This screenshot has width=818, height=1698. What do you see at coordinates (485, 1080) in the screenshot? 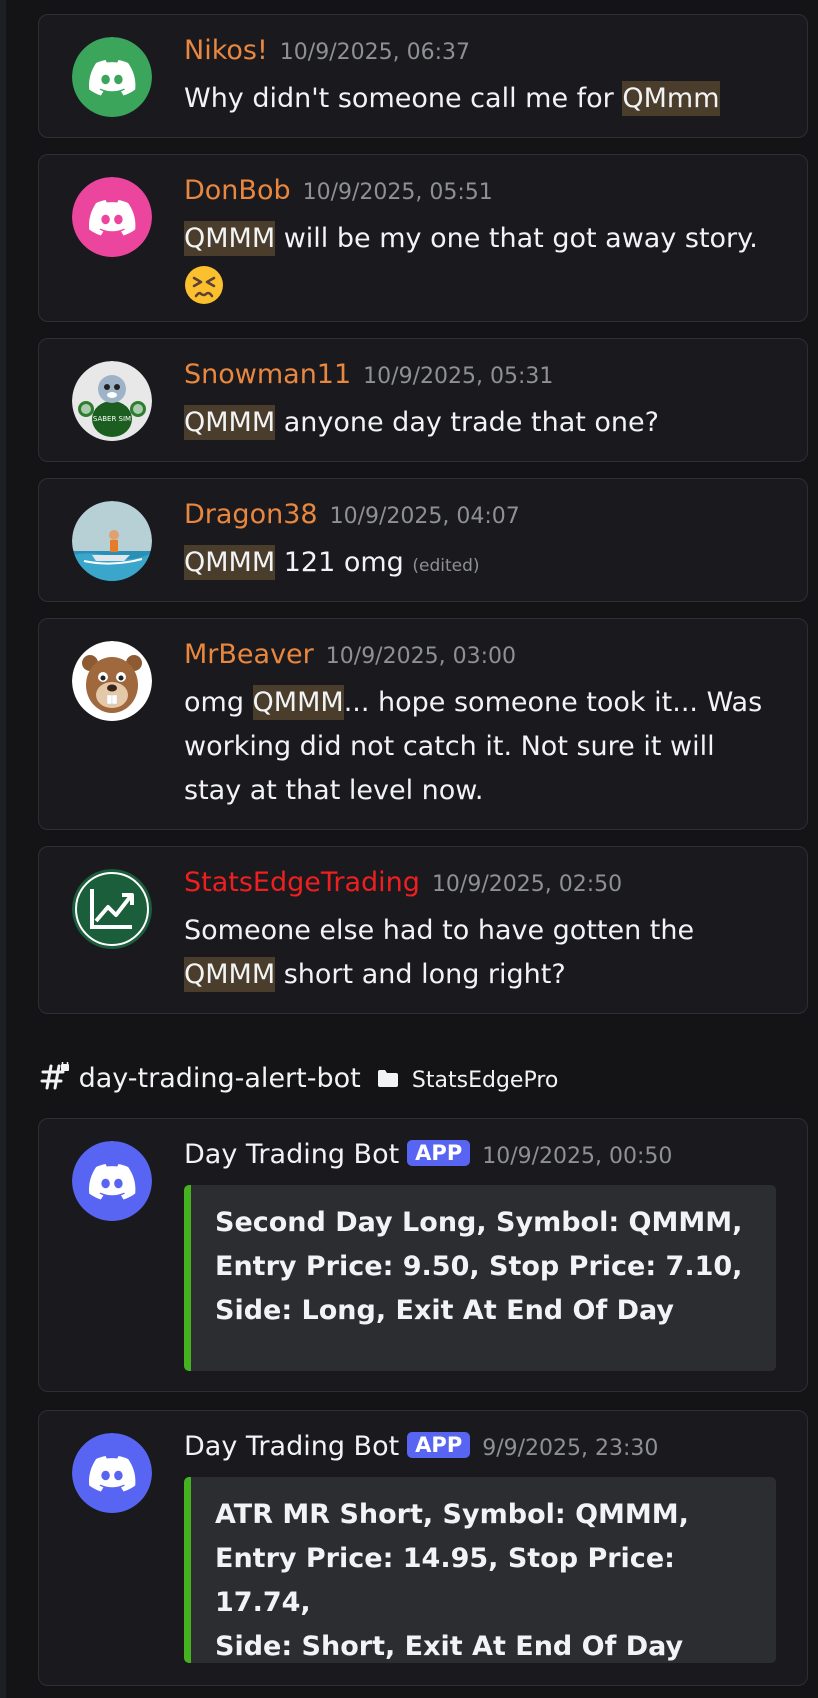
I see `channel-category: StatsEdgePro` at bounding box center [485, 1080].